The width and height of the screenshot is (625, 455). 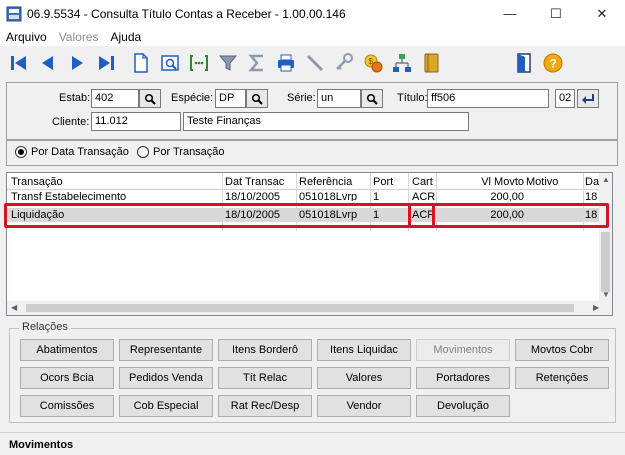 I want to click on scroll-down-icon: ▼, so click(x=606, y=294).